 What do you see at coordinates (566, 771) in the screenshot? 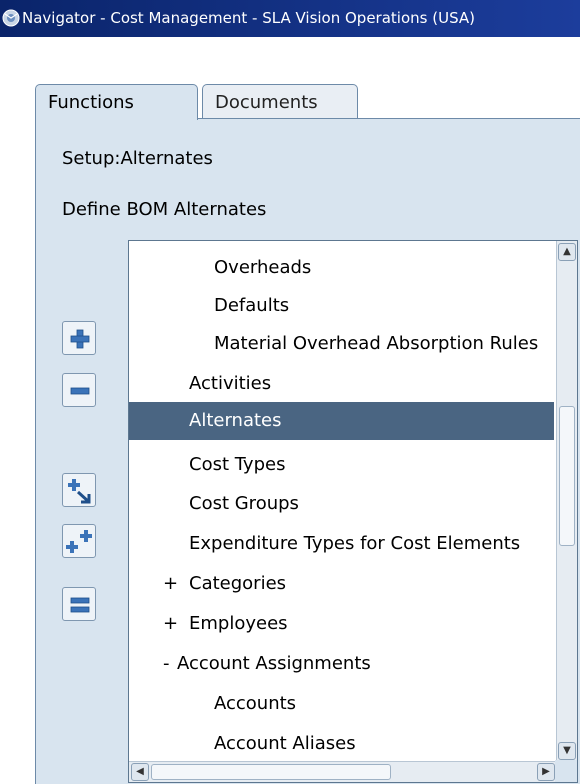
I see `scroll-corner` at bounding box center [566, 771].